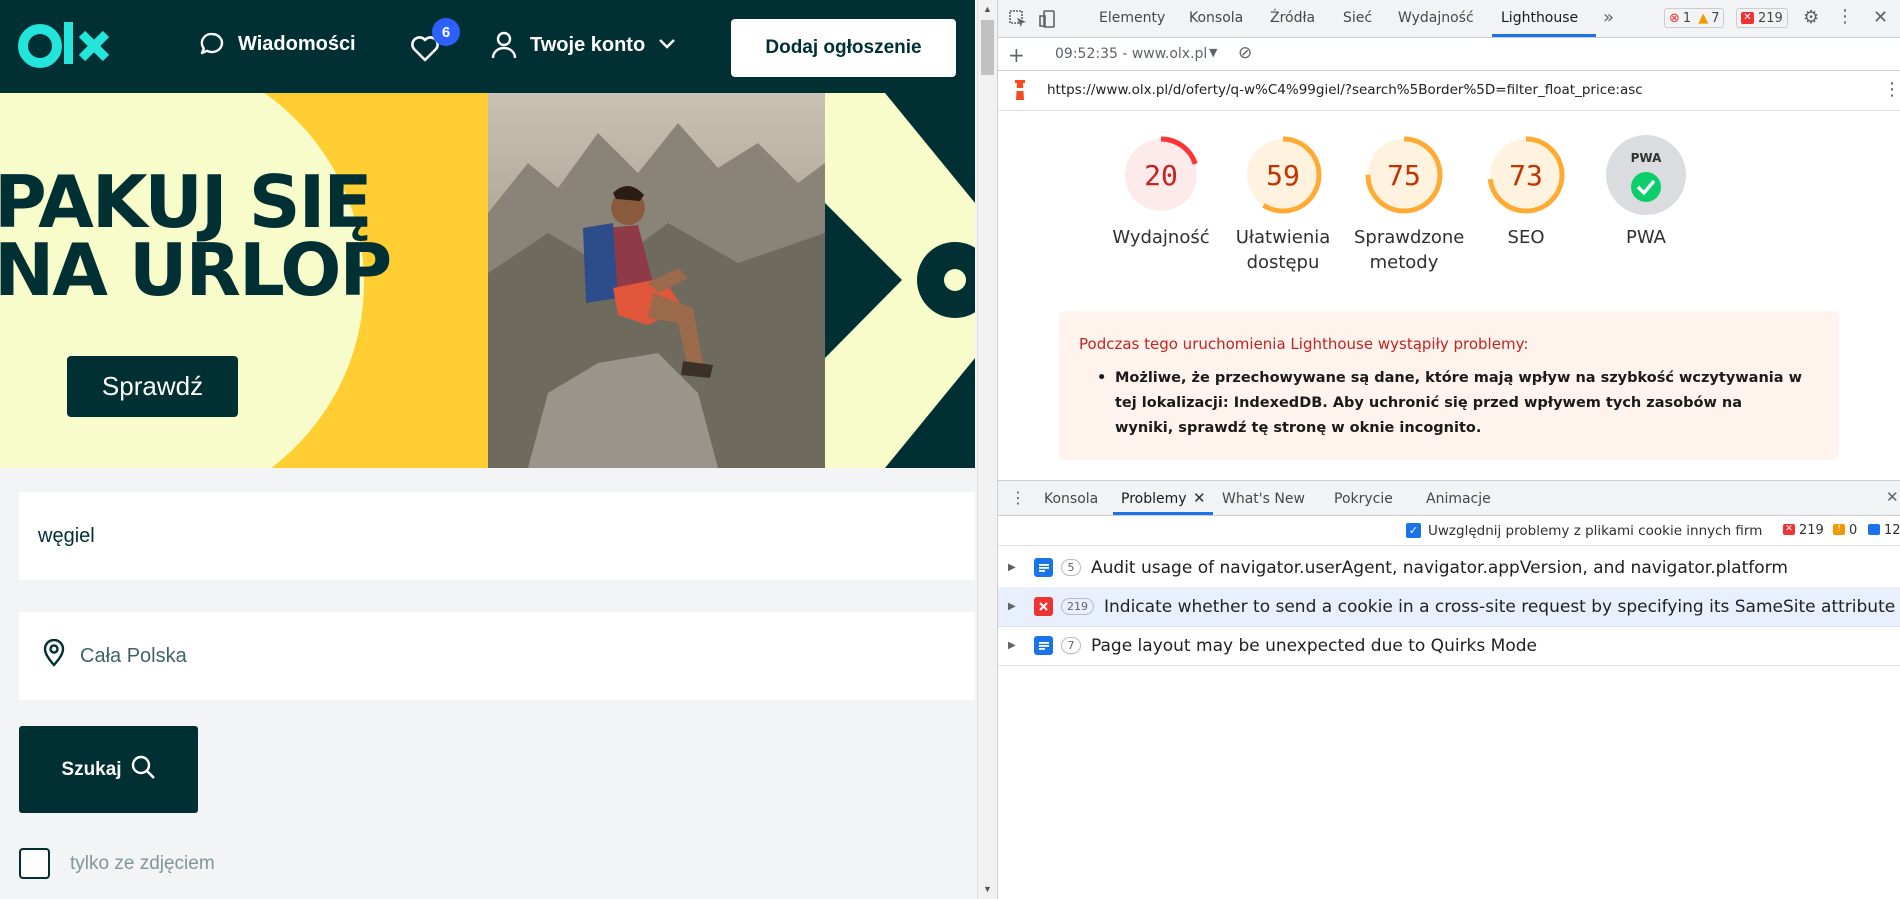  I want to click on best-practices-gauge: 75 Sprawdzone metody, so click(1409, 205).